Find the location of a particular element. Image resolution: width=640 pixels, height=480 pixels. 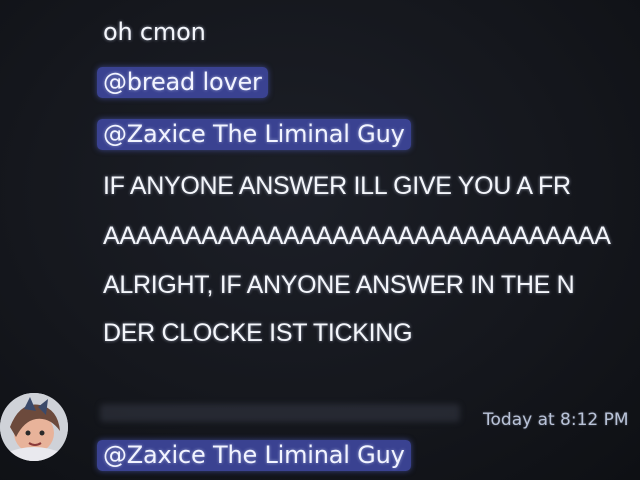

message-content: ALRIGHT, IF ANYONE ANSWER IN THE N is located at coordinates (339, 285).